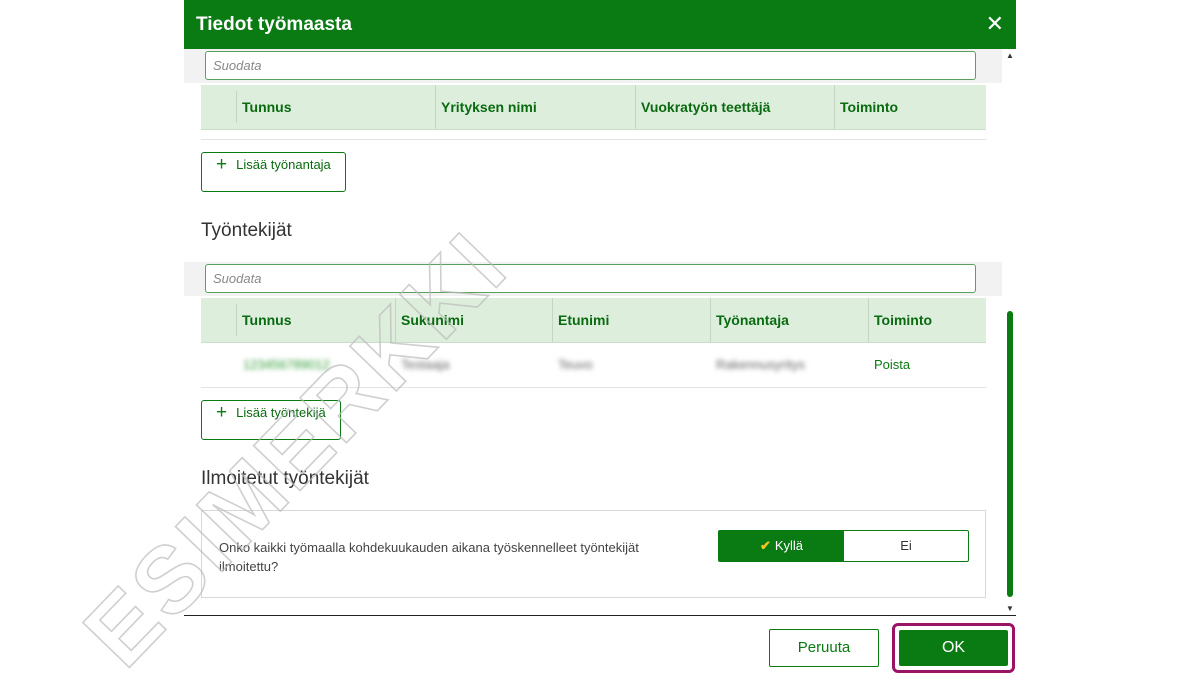 The height and width of the screenshot is (675, 1200). I want to click on employer-filter-bar, so click(593, 66).